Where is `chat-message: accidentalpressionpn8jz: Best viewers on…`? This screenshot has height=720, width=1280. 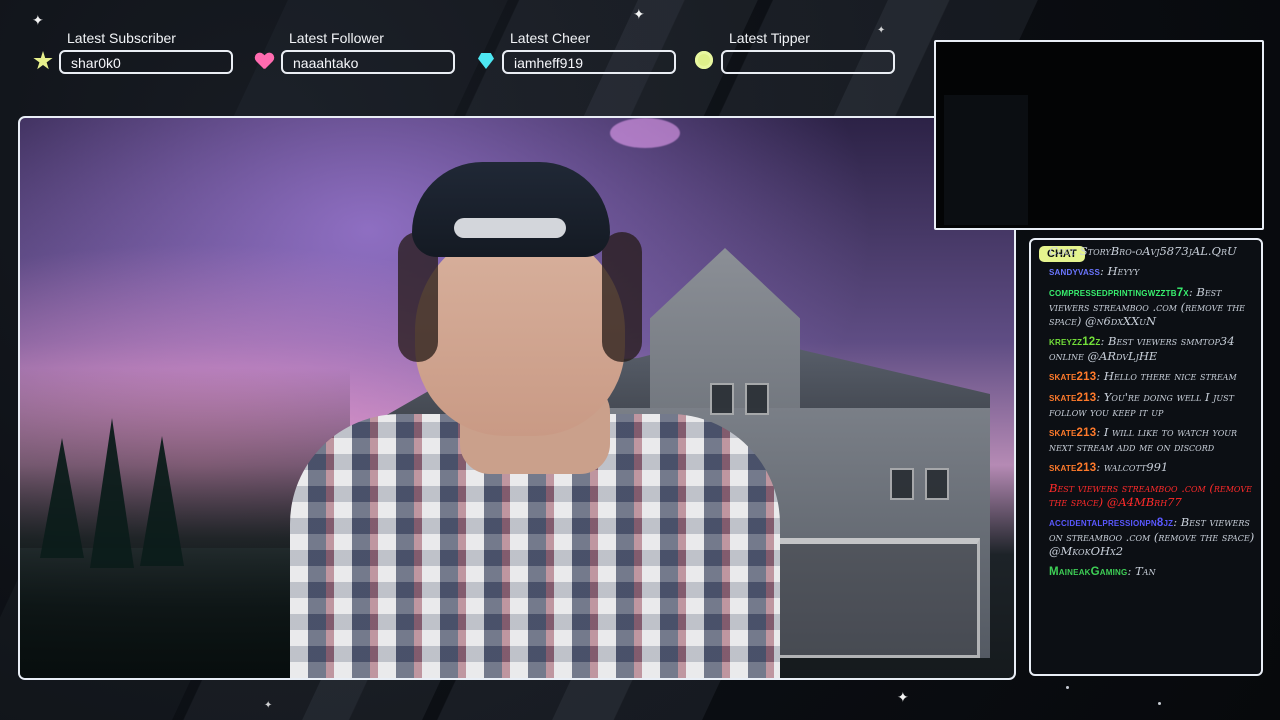
chat-message: accidentalpressionpn8jz: Best viewers on… is located at coordinates (1152, 536).